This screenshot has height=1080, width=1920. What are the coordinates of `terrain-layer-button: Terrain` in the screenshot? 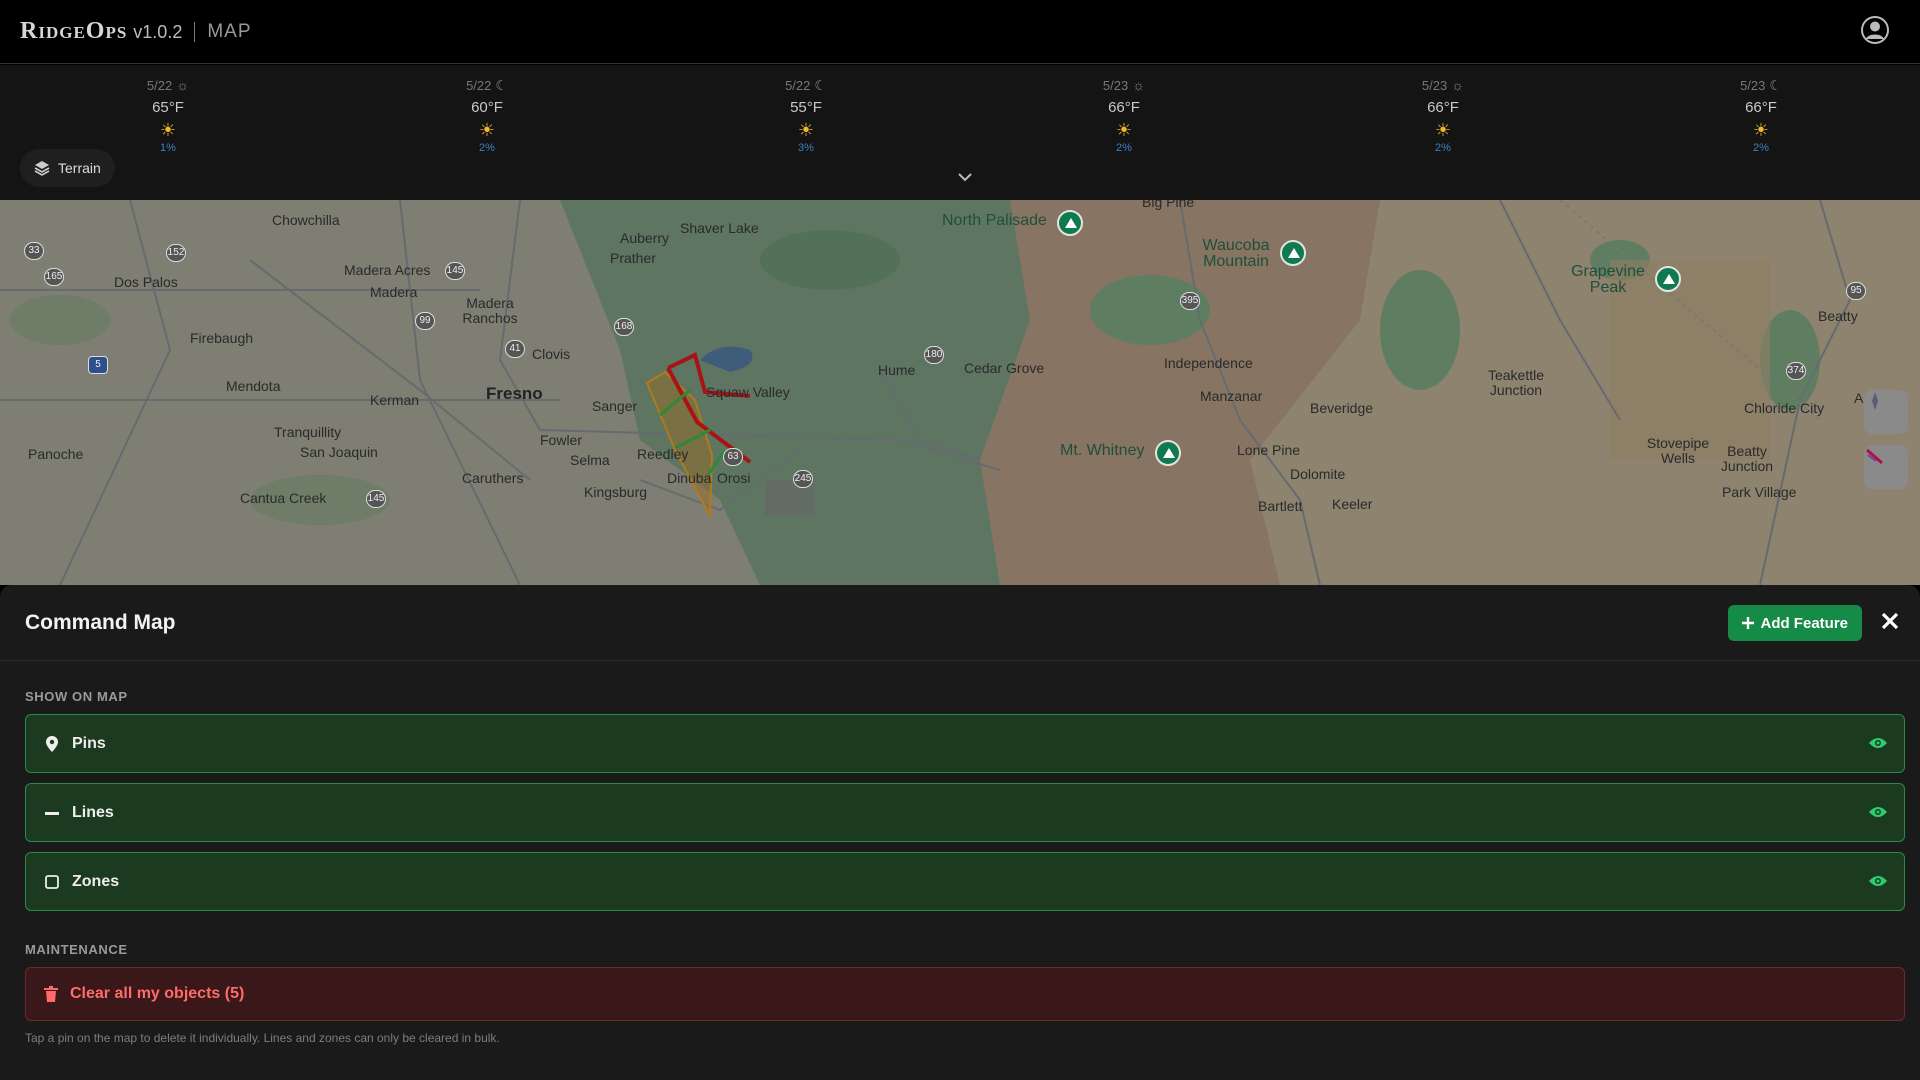 It's located at (67, 168).